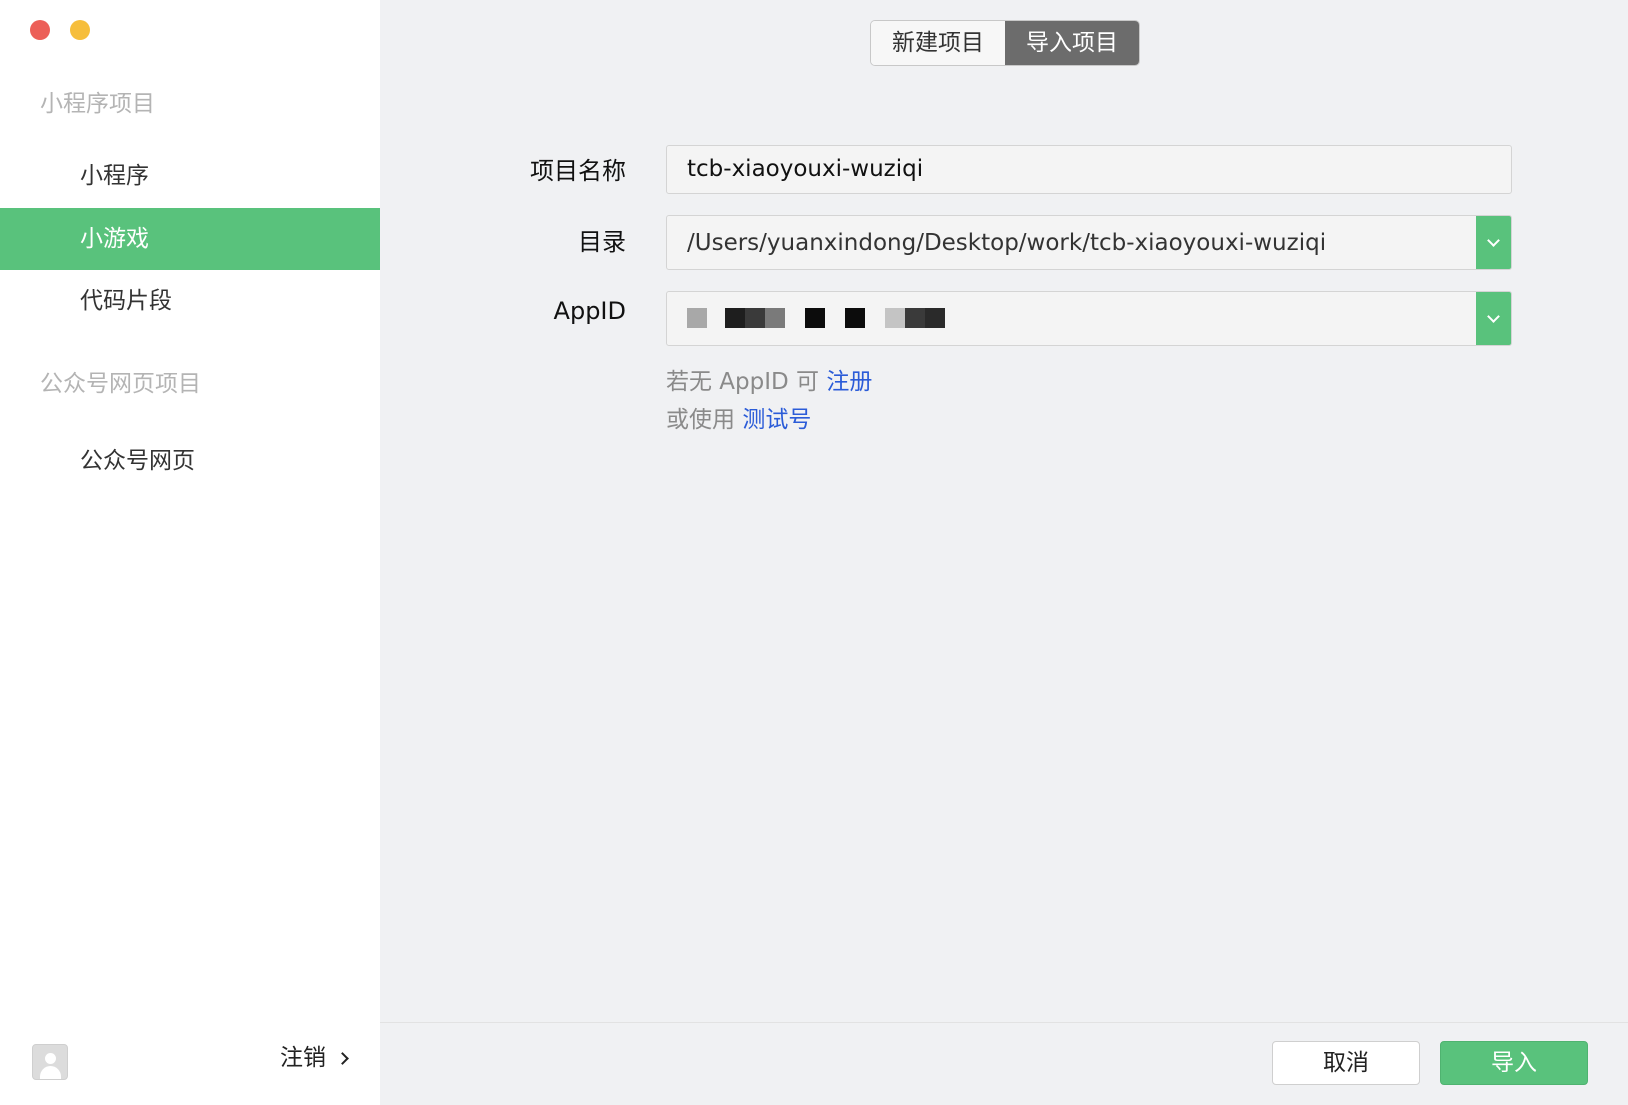  What do you see at coordinates (190, 239) in the screenshot?
I see `sidebar-item-minigame: 小游戏` at bounding box center [190, 239].